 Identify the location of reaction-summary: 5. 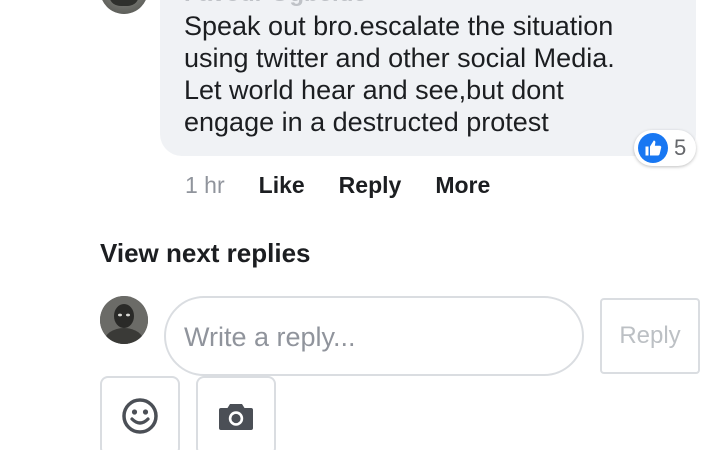
(665, 148).